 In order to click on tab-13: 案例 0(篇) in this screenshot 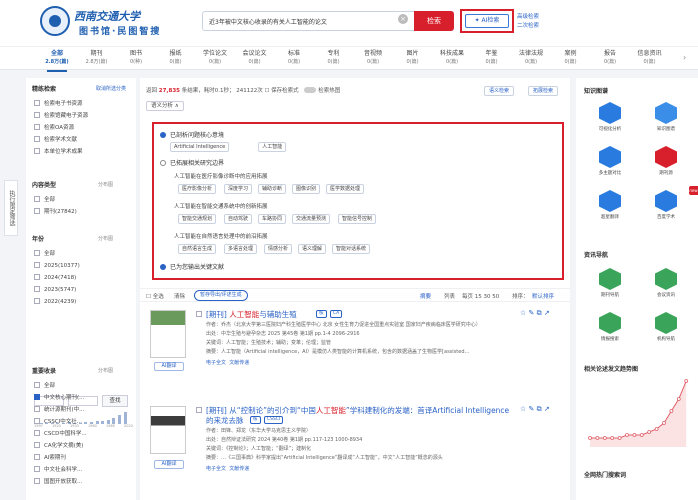, I will do `click(571, 58)`.